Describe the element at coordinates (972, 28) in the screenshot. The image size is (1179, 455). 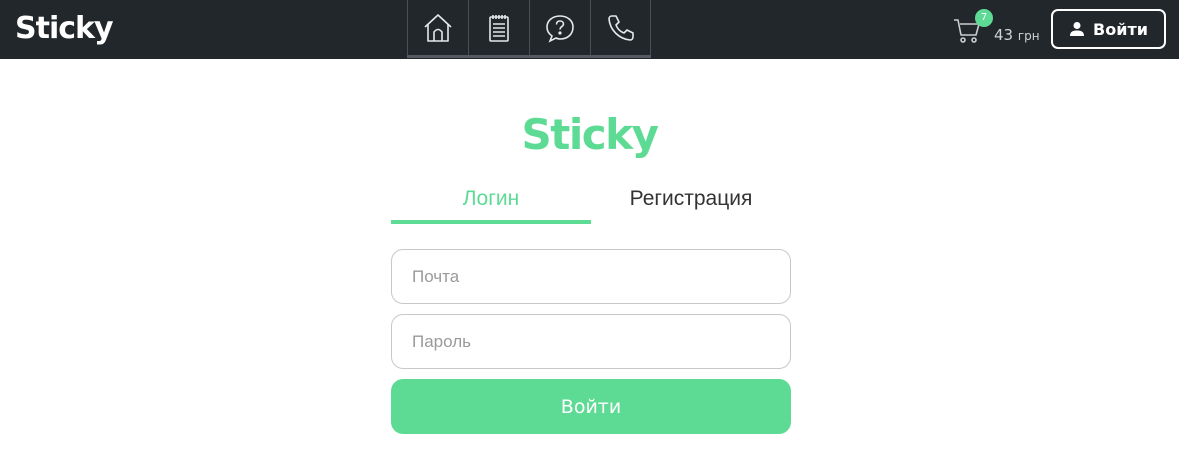
I see `cart-button: 7` at that location.